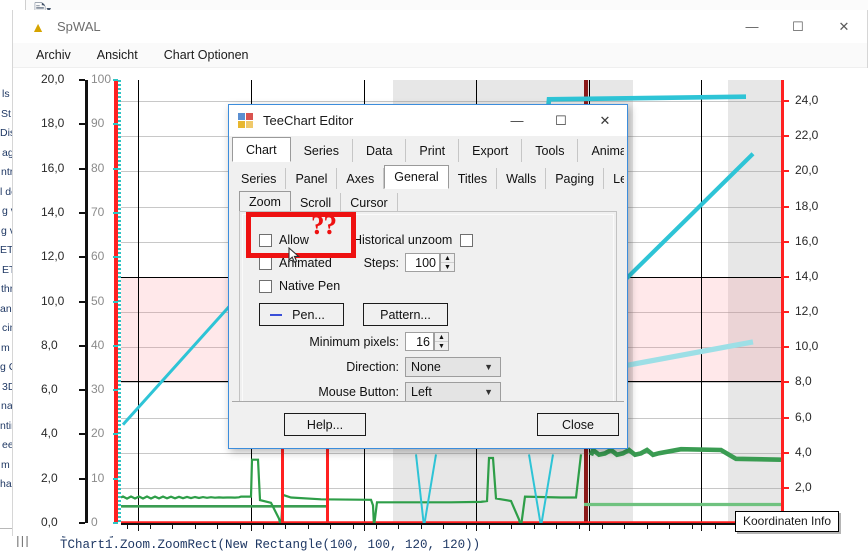 The height and width of the screenshot is (555, 868). I want to click on steps-input: 100, so click(422, 262).